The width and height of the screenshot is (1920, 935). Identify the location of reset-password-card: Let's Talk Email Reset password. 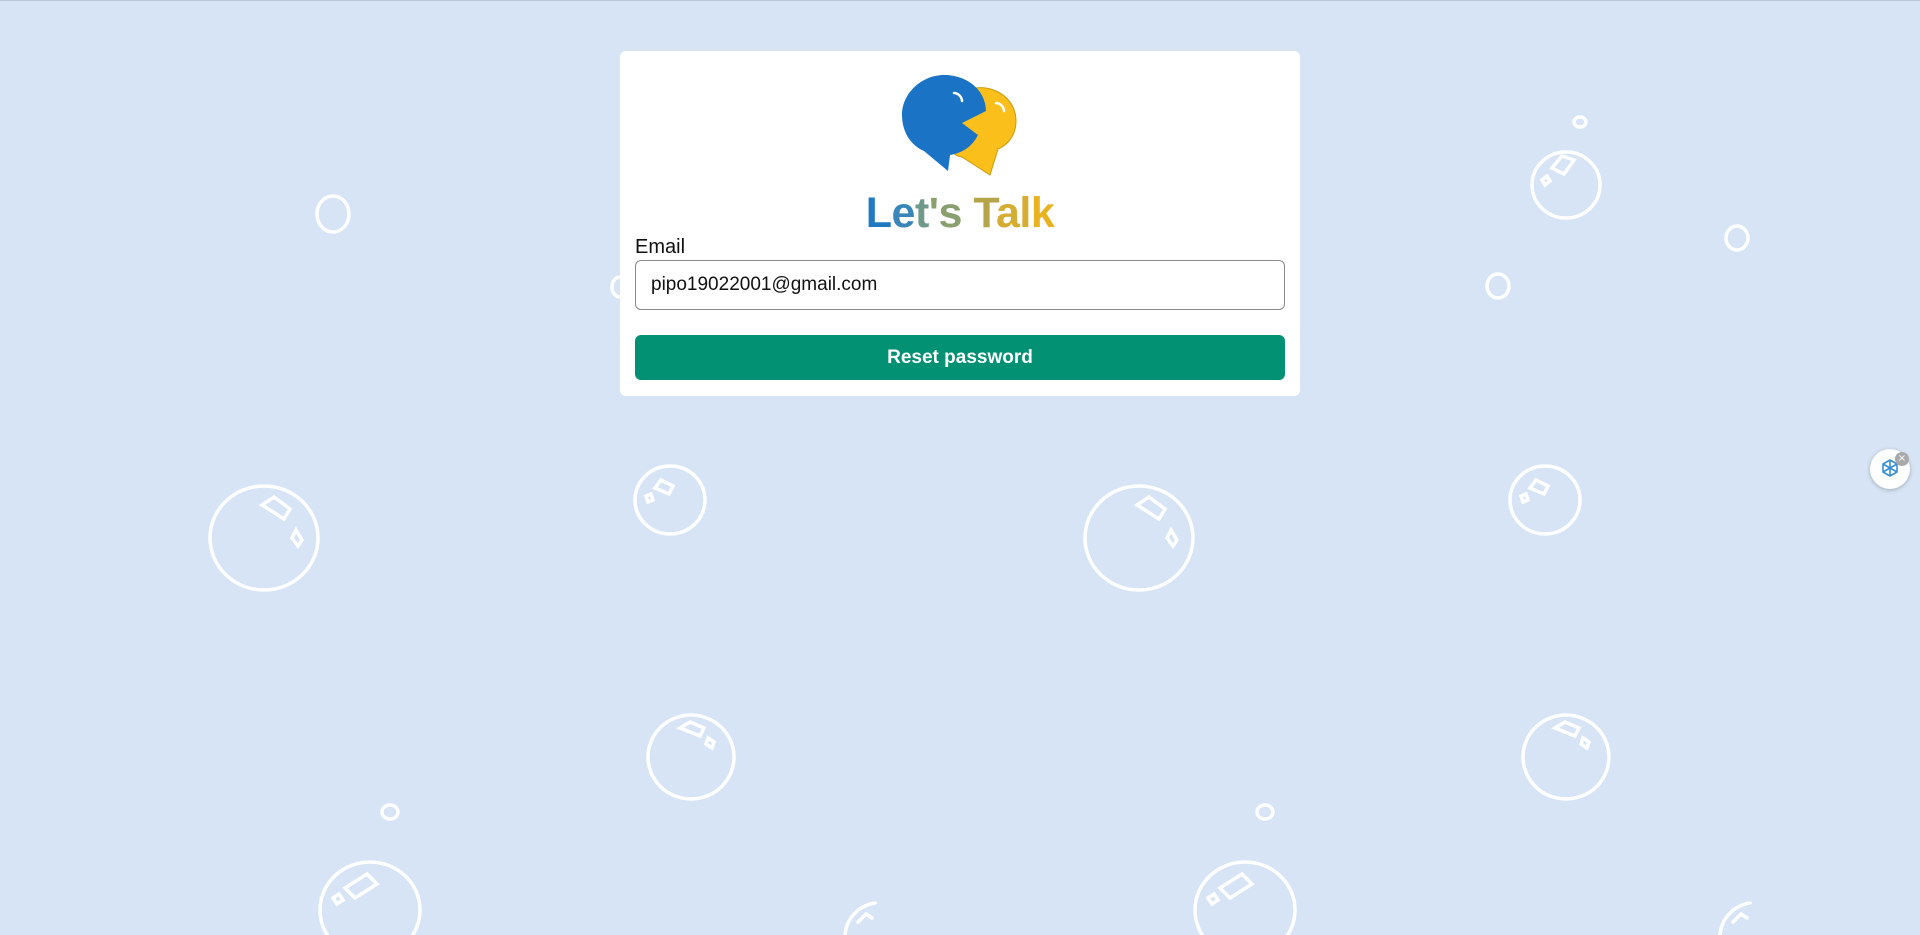
(960, 223).